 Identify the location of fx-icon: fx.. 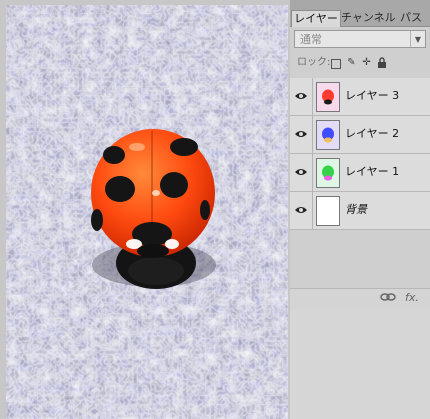
(412, 297).